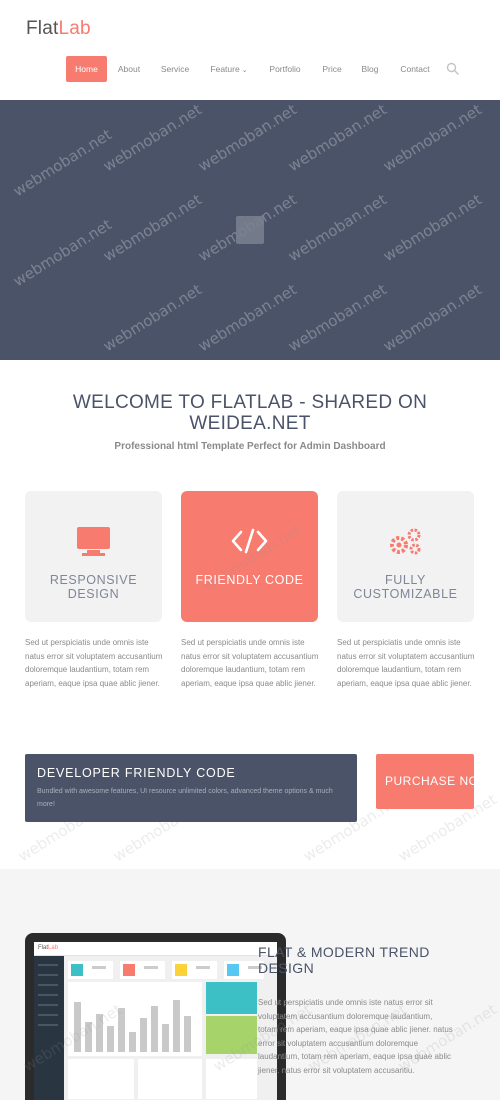 The width and height of the screenshot is (500, 1100). Describe the element at coordinates (93, 587) in the screenshot. I see `feature-title: RESPONSIVE DESIGN` at that location.